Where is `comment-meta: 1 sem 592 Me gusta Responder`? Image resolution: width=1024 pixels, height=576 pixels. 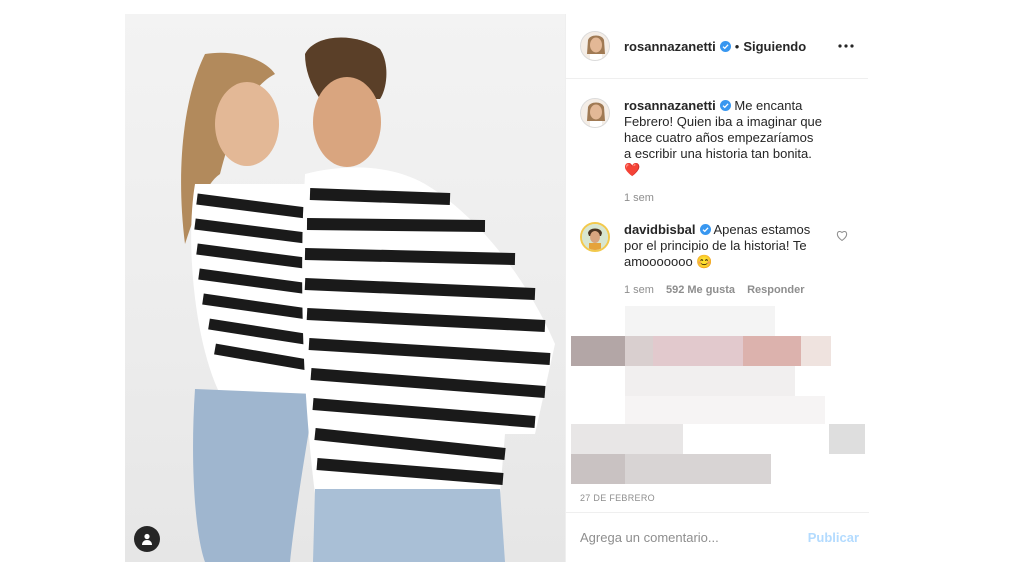
comment-meta: 1 sem 592 Me gusta Responder is located at coordinates (724, 290).